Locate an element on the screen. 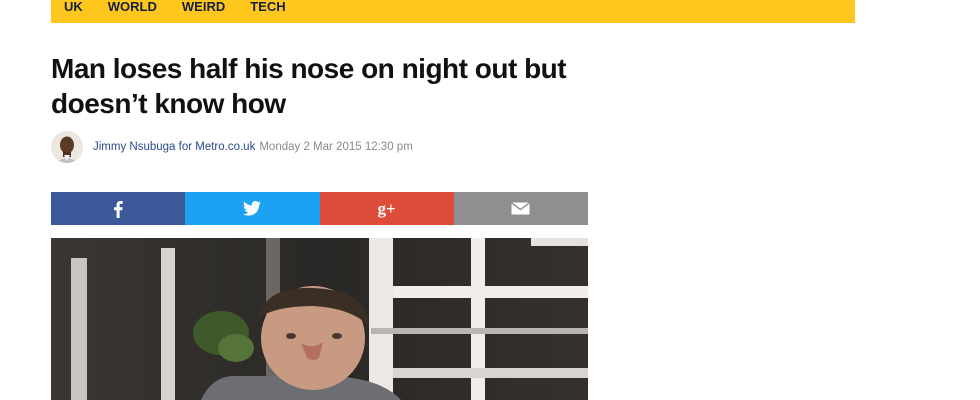 The height and width of the screenshot is (400, 980). facebook-share-button is located at coordinates (118, 208).